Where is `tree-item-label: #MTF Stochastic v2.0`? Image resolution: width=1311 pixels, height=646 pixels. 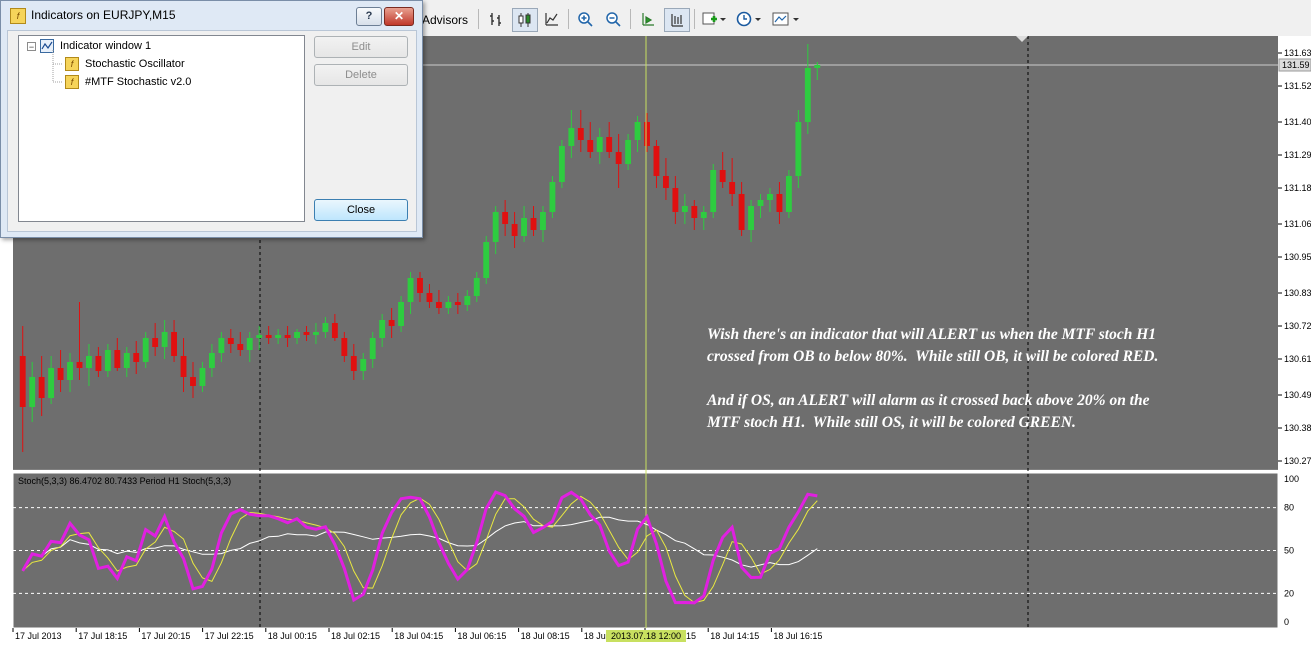
tree-item-label: #MTF Stochastic v2.0 is located at coordinates (138, 82).